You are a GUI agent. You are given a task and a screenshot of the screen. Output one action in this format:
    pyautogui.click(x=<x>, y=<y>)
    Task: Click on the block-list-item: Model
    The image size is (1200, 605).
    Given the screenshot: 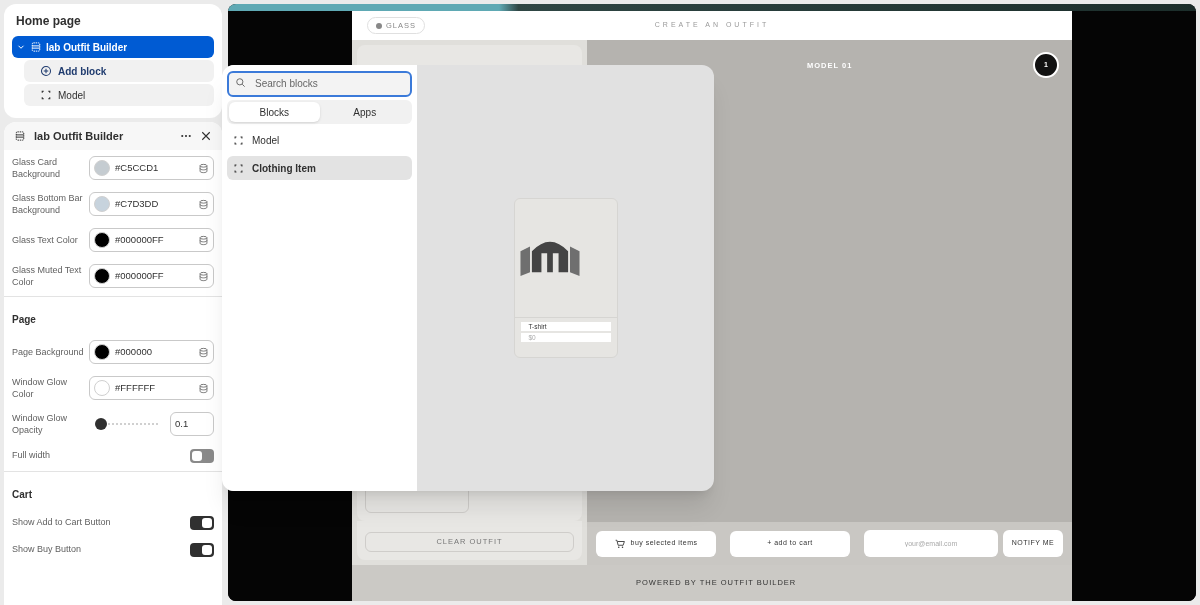 What is the action you would take?
    pyautogui.click(x=319, y=140)
    